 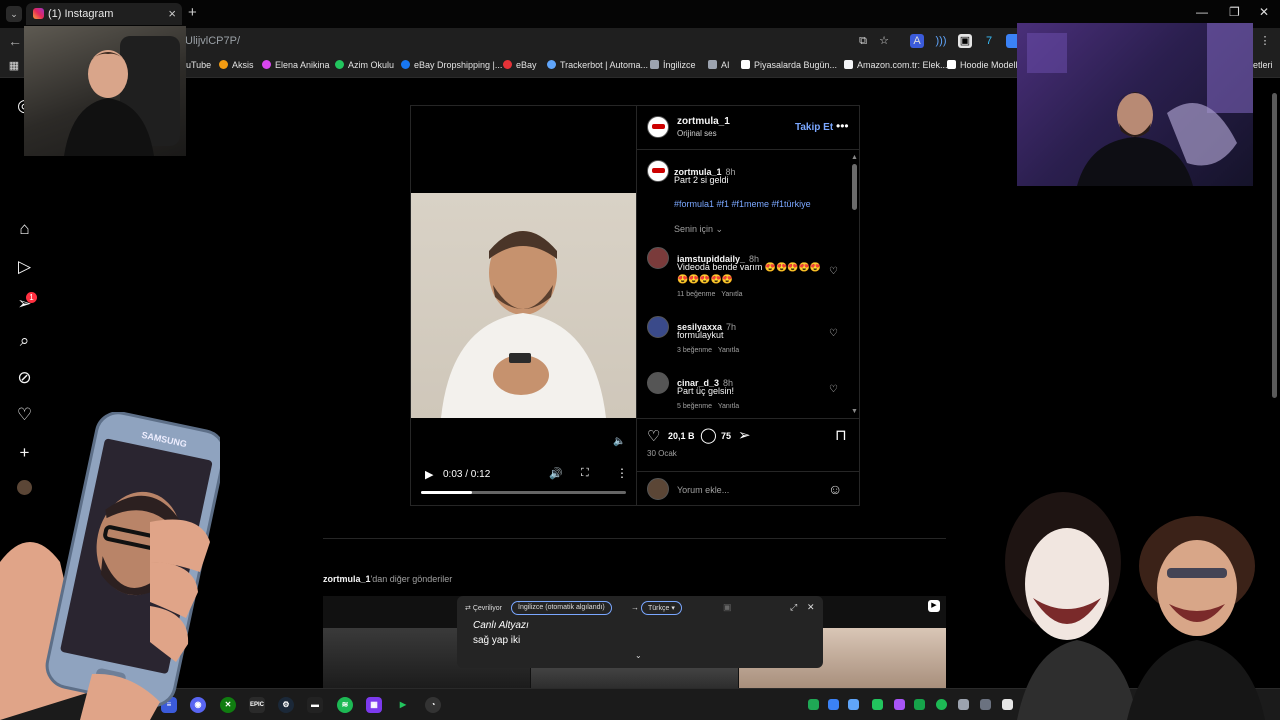 What do you see at coordinates (638, 655) in the screenshot?
I see `chevron-down-icon: ⌄` at bounding box center [638, 655].